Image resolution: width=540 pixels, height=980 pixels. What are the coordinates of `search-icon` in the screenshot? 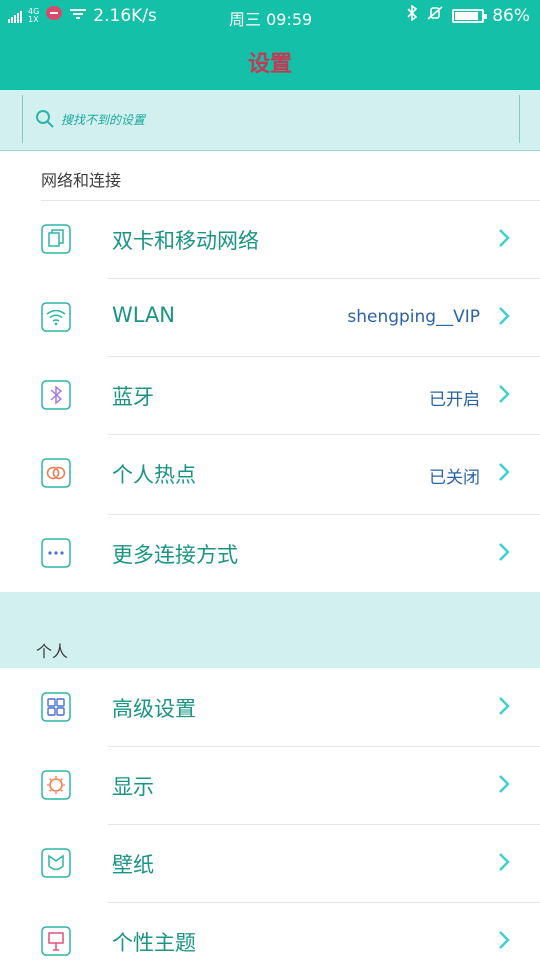 It's located at (45, 121).